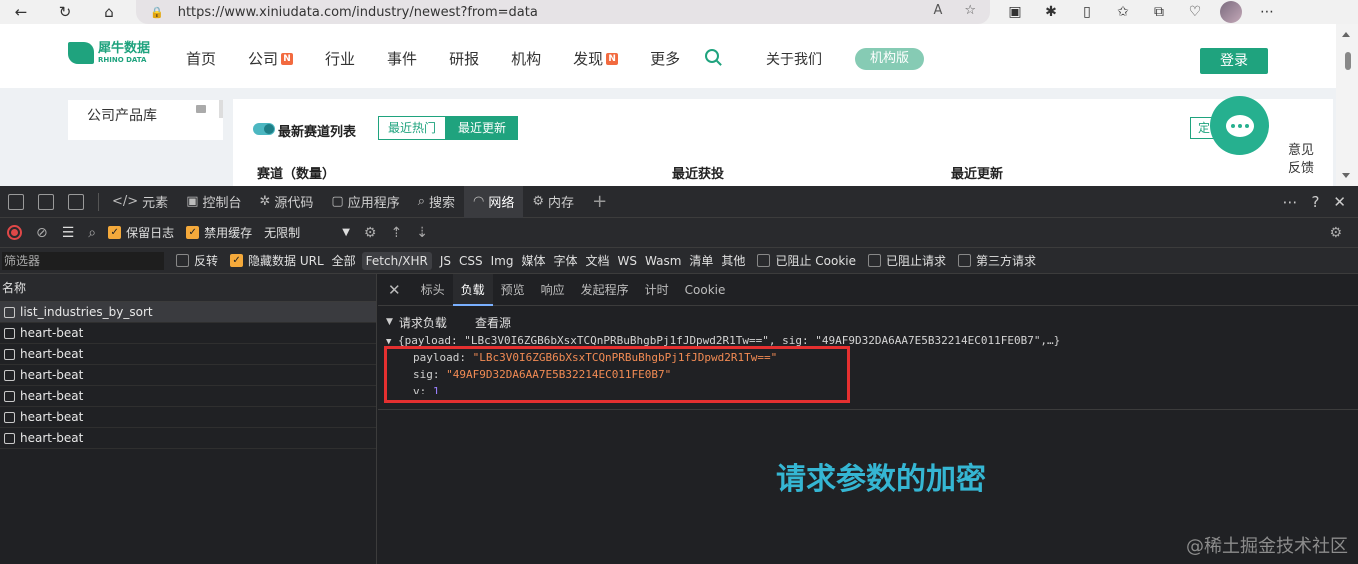 The height and width of the screenshot is (564, 1358). I want to click on profile-avatar, so click(1231, 12).